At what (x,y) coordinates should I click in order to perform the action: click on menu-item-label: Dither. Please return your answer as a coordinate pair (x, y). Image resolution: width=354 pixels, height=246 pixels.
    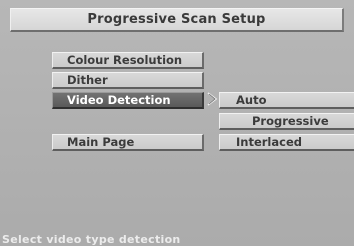
    Looking at the image, I should click on (87, 80).